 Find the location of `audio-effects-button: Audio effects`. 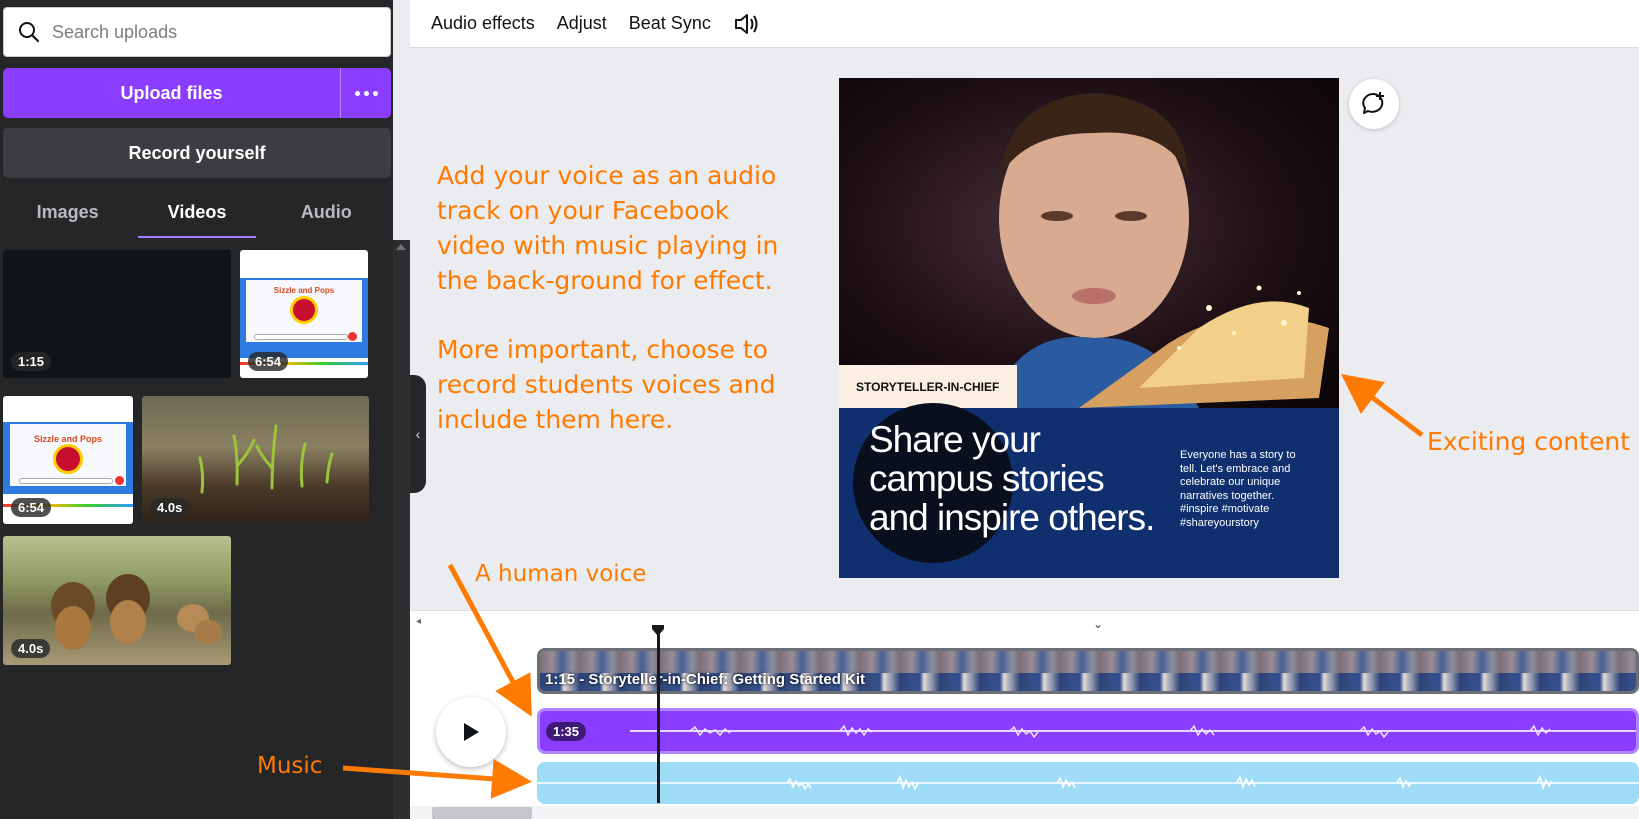

audio-effects-button: Audio effects is located at coordinates (483, 23).